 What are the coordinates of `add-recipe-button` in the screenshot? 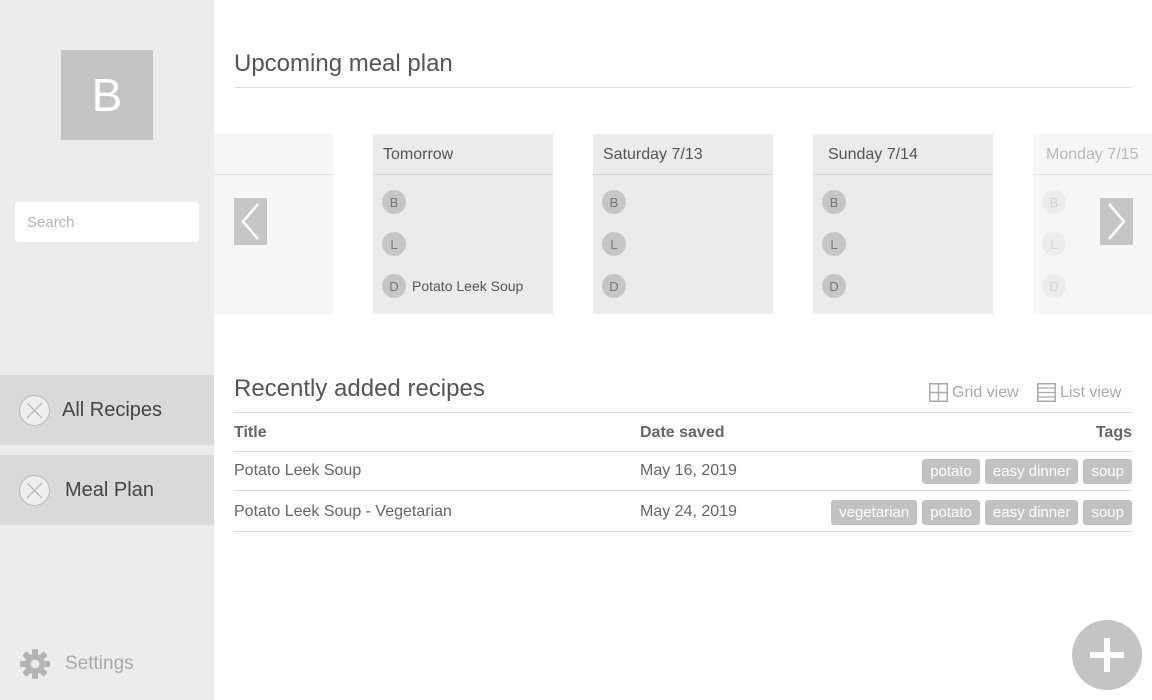 It's located at (1107, 655).